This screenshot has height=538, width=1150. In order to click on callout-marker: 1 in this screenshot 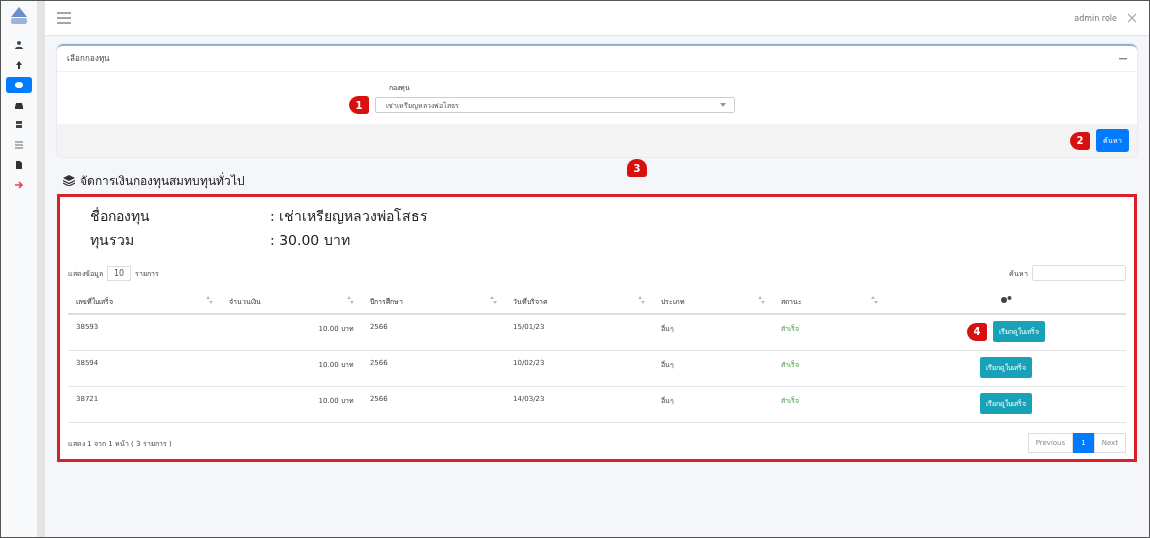, I will do `click(359, 105)`.